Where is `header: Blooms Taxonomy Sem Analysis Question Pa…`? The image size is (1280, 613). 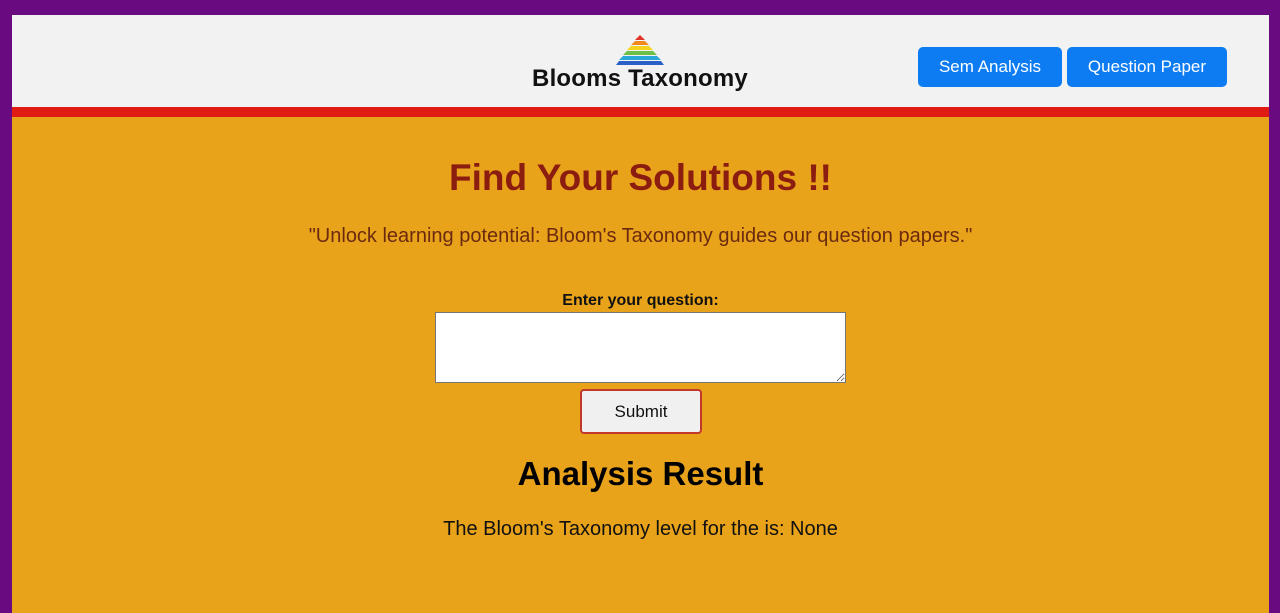
header: Blooms Taxonomy Sem Analysis Question Pa… is located at coordinates (640, 61).